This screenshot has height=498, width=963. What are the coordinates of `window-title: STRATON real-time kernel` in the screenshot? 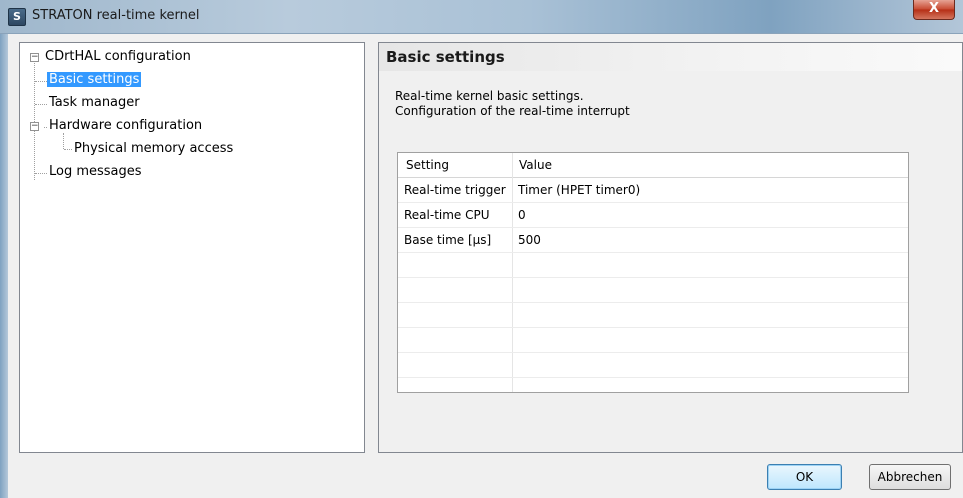 It's located at (116, 15).